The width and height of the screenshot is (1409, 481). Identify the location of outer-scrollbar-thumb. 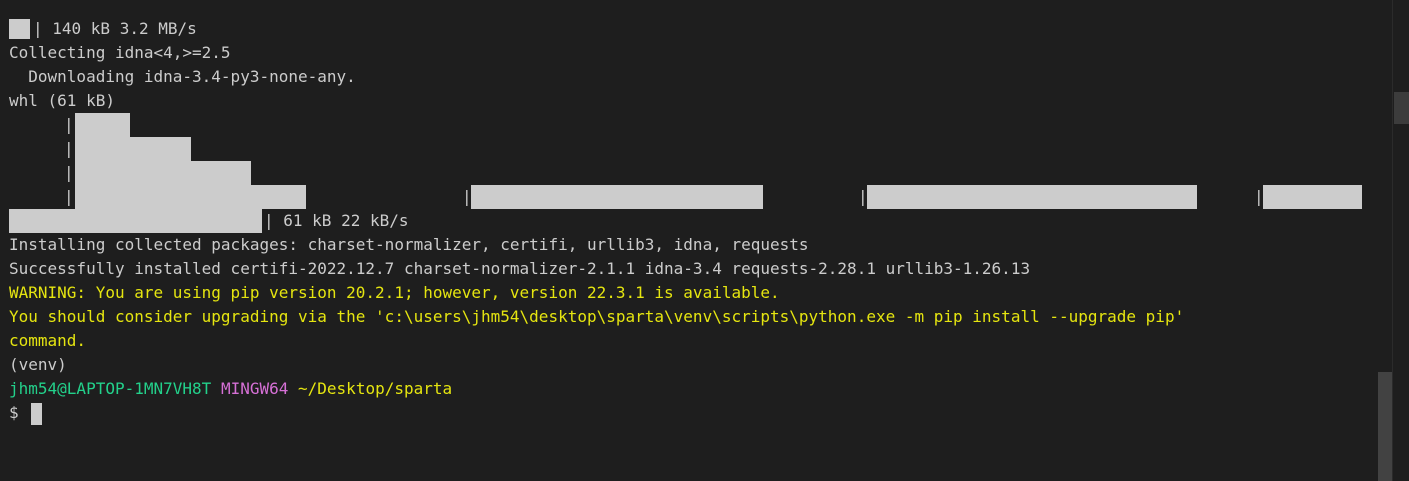
(1401, 108).